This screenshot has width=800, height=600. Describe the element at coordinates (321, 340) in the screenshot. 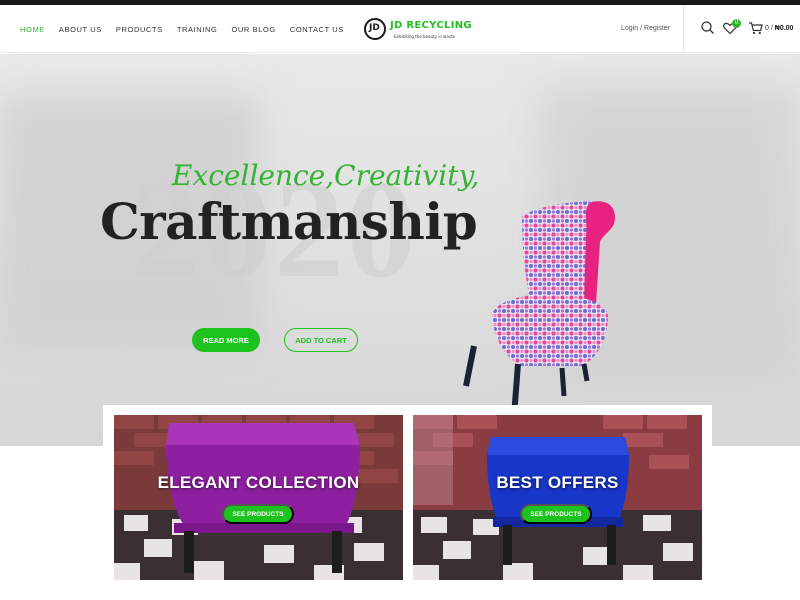

I see `add-to-cart-button: ADD TO CART` at that location.